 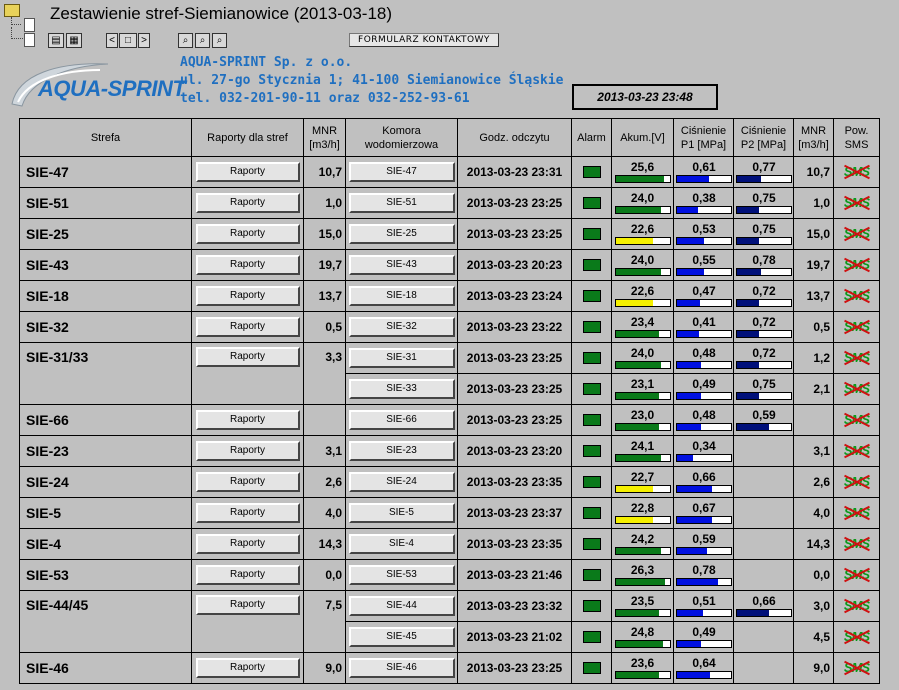 I want to click on chamber-button: SIE-45, so click(x=401, y=637).